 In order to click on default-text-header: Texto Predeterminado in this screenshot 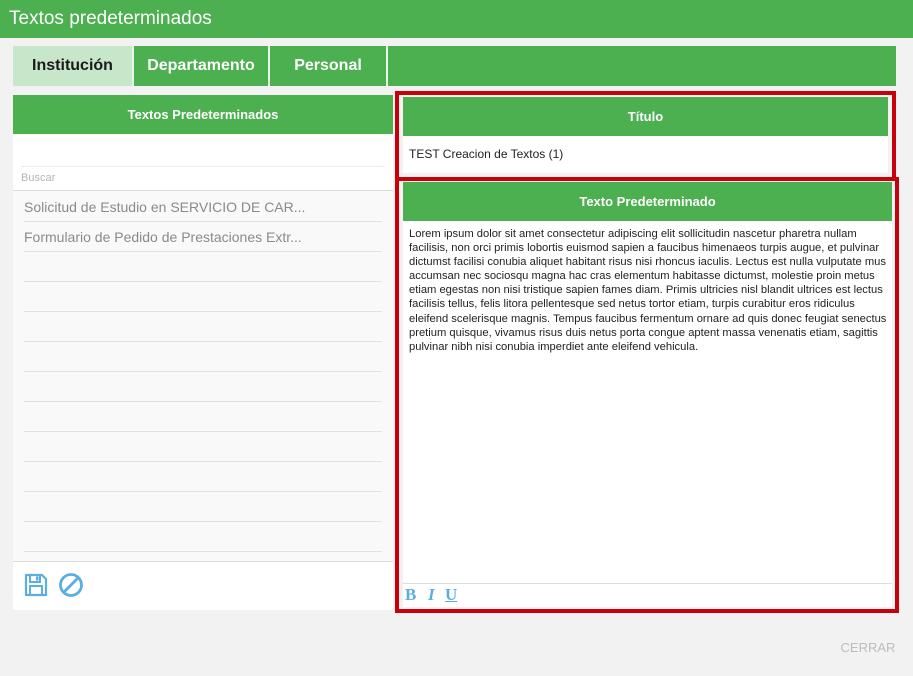, I will do `click(647, 201)`.